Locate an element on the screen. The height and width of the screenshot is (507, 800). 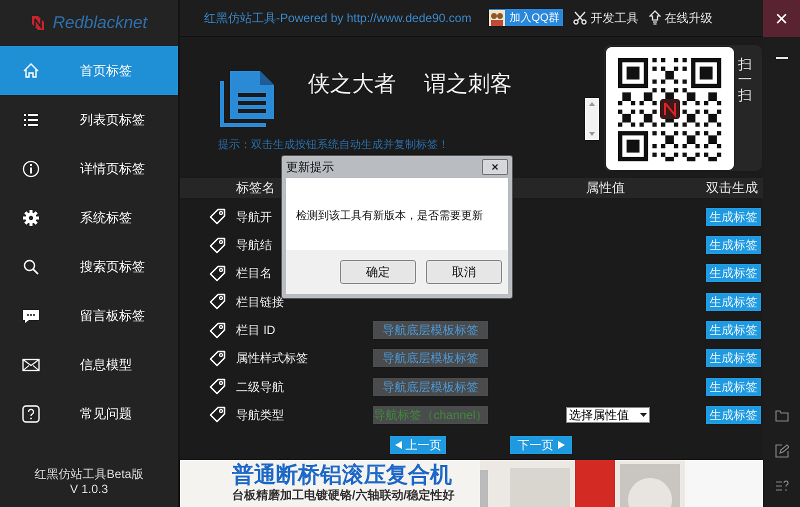
slogan-text: 侠之大者 is located at coordinates (352, 84).